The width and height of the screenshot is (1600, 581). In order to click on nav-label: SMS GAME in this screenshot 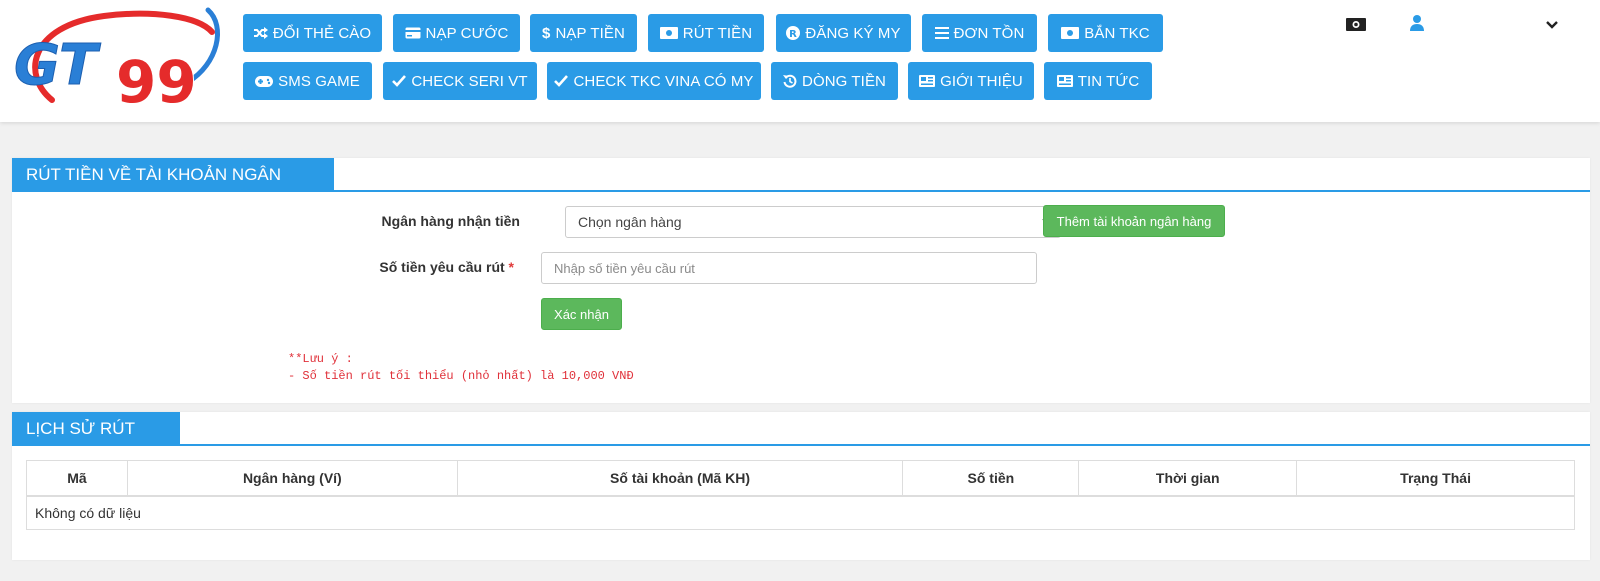, I will do `click(319, 81)`.